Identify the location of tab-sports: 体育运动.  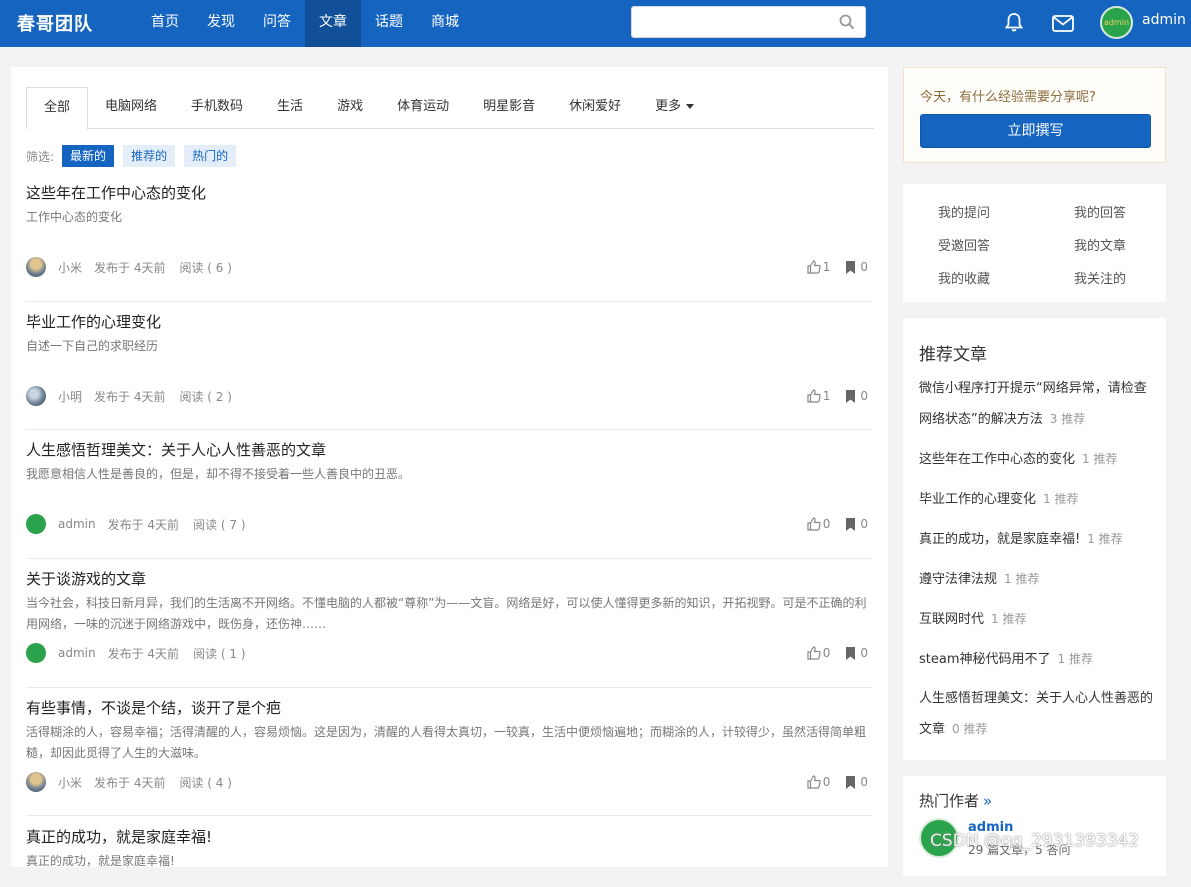
(423, 108).